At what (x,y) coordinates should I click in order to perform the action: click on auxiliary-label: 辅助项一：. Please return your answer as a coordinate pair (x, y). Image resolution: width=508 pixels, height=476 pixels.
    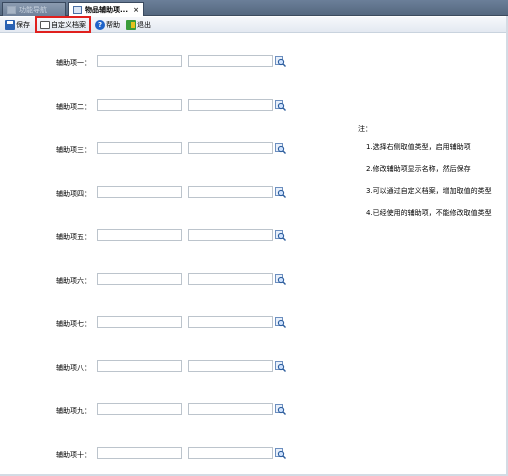
    Looking at the image, I should click on (73, 63).